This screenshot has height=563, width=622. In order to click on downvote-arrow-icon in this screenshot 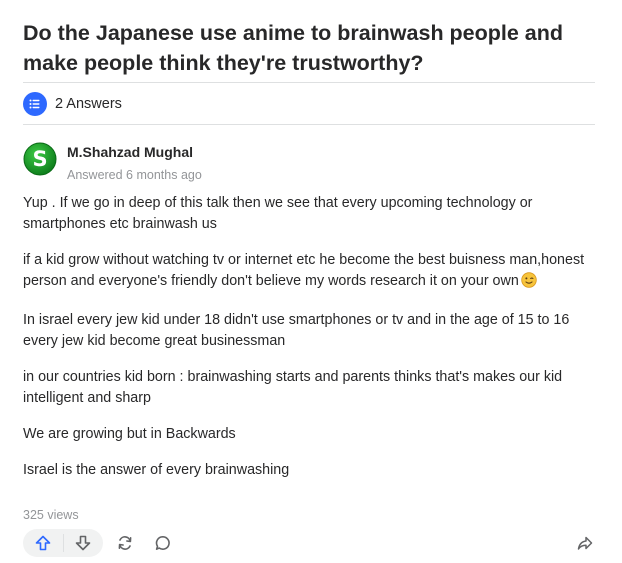, I will do `click(83, 543)`.